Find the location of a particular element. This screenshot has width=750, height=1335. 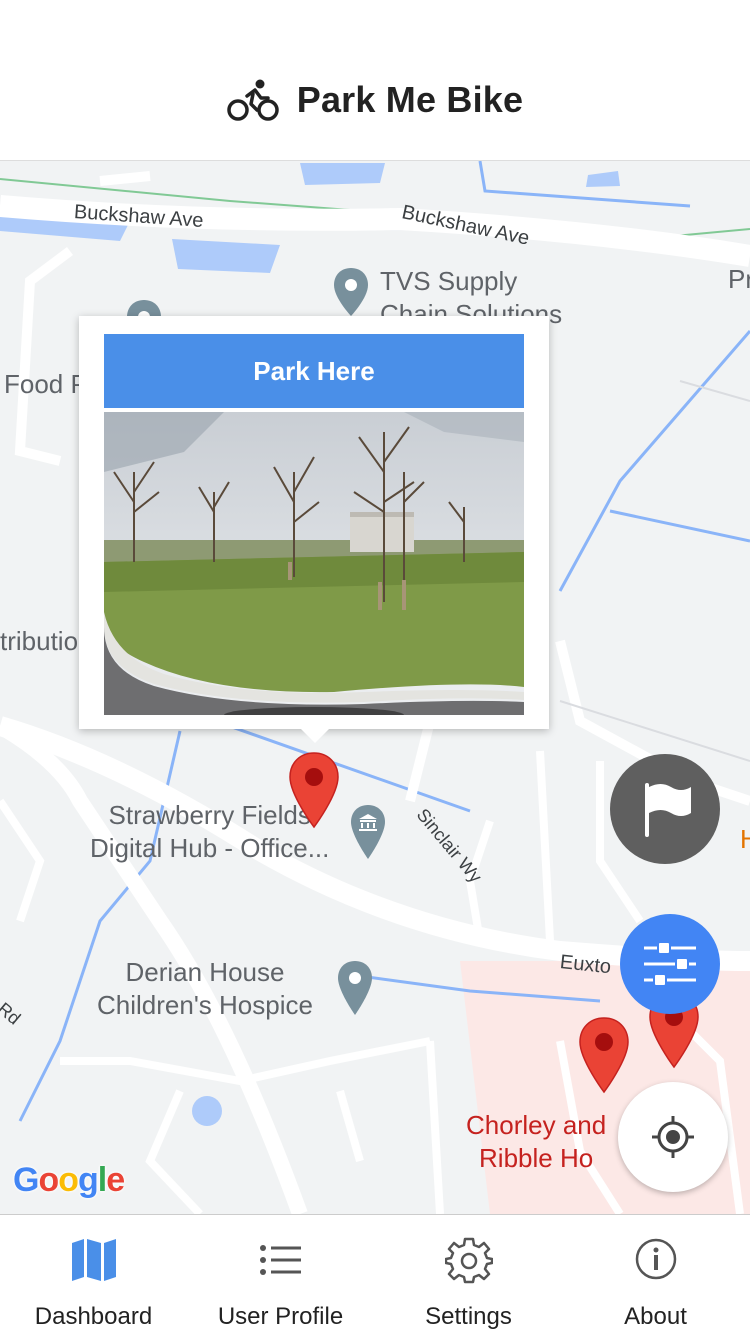

poi-pin-museum-icon is located at coordinates (368, 832).